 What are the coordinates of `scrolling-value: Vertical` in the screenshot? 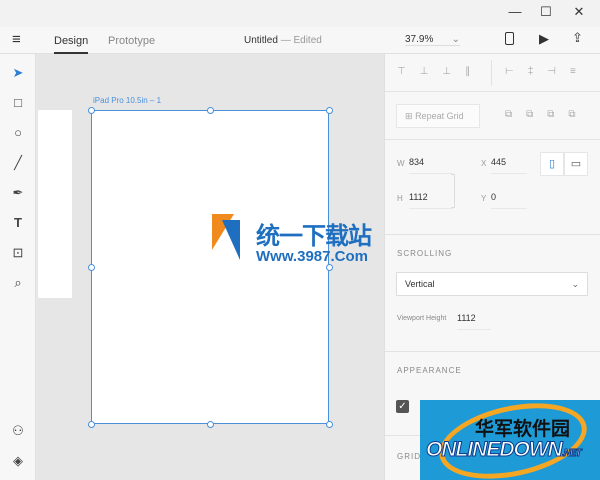 It's located at (420, 284).